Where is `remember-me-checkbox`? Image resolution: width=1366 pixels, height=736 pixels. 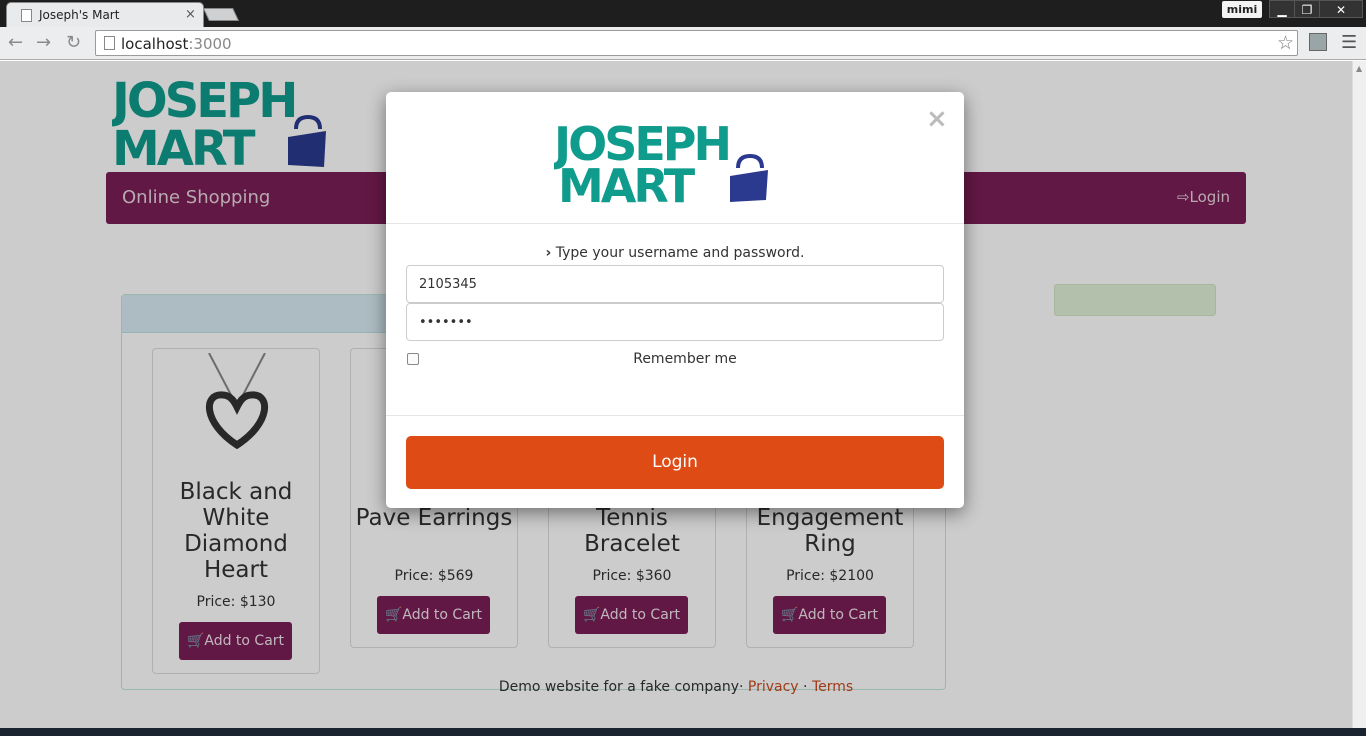
remember-me-checkbox is located at coordinates (413, 359).